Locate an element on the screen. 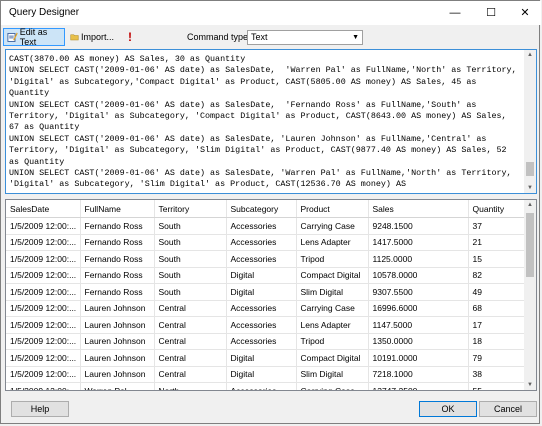 This screenshot has height=426, width=542. table-cell: 21 is located at coordinates (496, 242).